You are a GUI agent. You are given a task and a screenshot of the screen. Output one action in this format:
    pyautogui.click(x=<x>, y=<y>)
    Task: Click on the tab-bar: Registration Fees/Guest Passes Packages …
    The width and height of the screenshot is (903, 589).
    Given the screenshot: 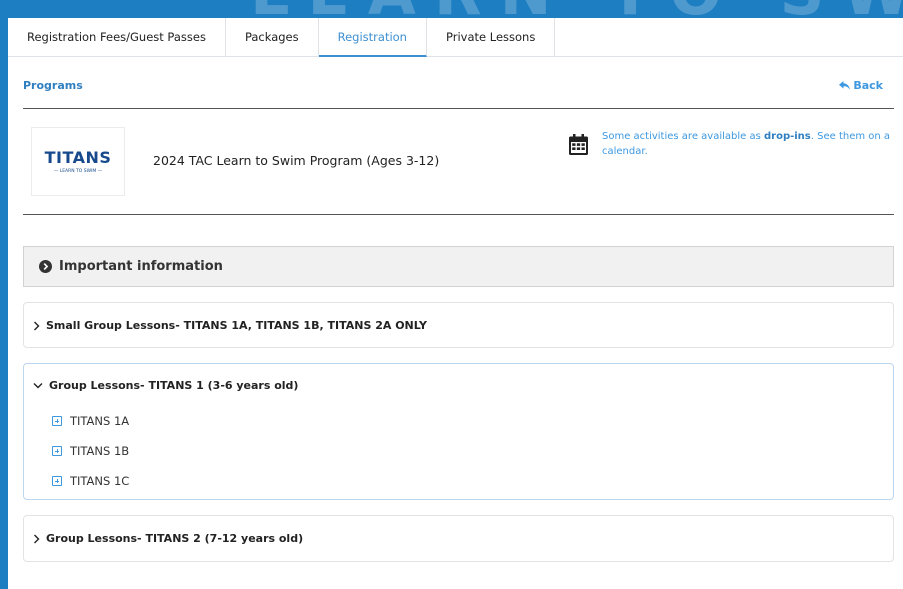 What is the action you would take?
    pyautogui.click(x=455, y=37)
    